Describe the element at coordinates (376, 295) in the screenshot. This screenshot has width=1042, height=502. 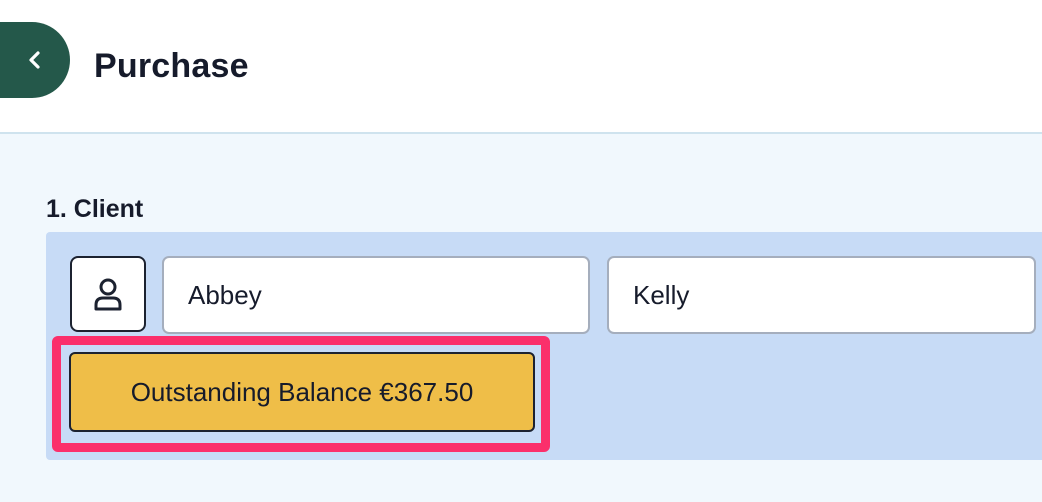
I see `first-name-field` at that location.